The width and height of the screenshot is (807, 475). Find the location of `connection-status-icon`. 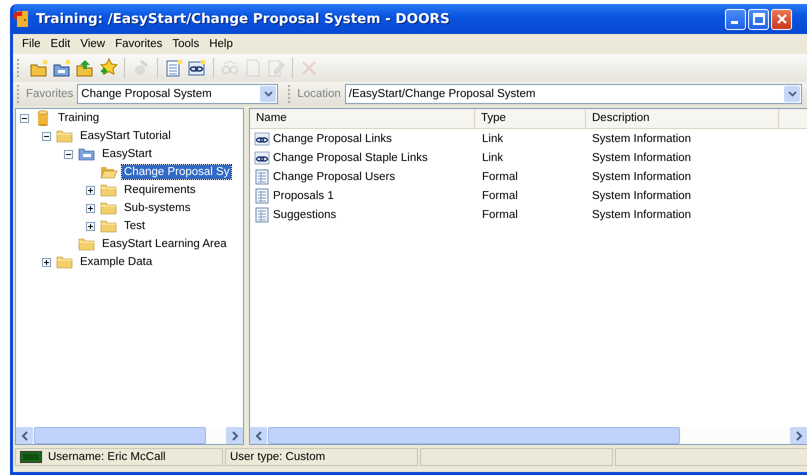

connection-status-icon is located at coordinates (31, 457).